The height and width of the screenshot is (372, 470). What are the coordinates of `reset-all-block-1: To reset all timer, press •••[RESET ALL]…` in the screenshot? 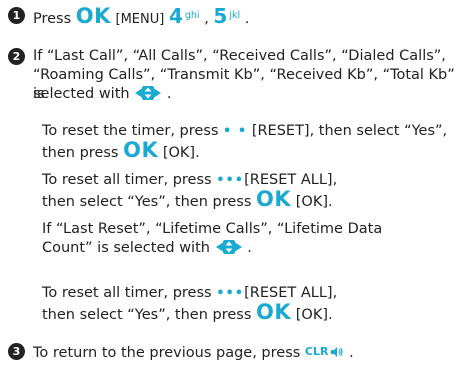 It's located at (252, 191).